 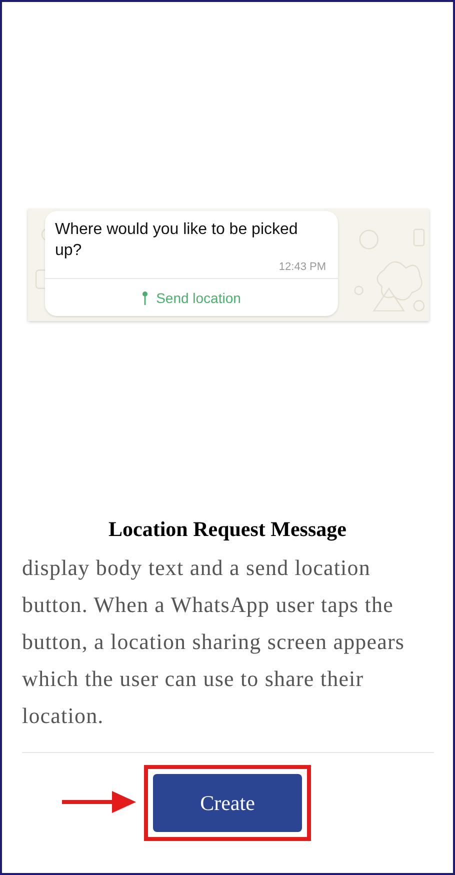 I want to click on section-title: Location Request Message, so click(x=227, y=529).